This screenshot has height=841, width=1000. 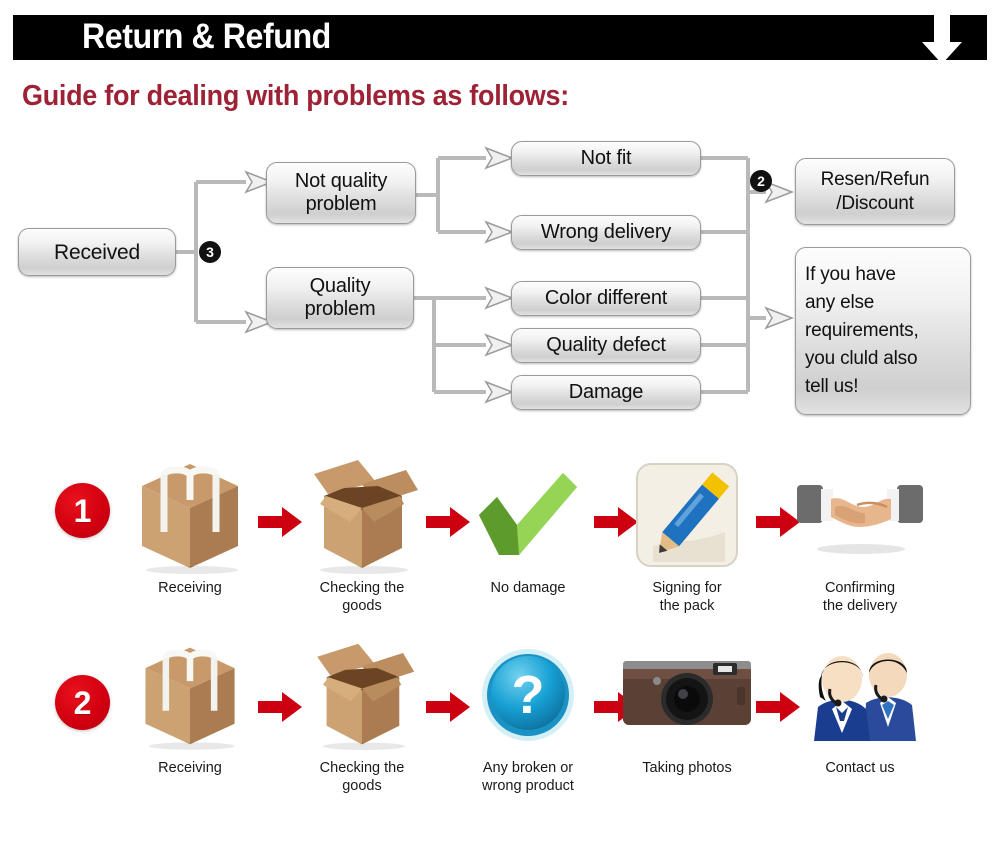 What do you see at coordinates (942, 38) in the screenshot?
I see `down-arrow-icon` at bounding box center [942, 38].